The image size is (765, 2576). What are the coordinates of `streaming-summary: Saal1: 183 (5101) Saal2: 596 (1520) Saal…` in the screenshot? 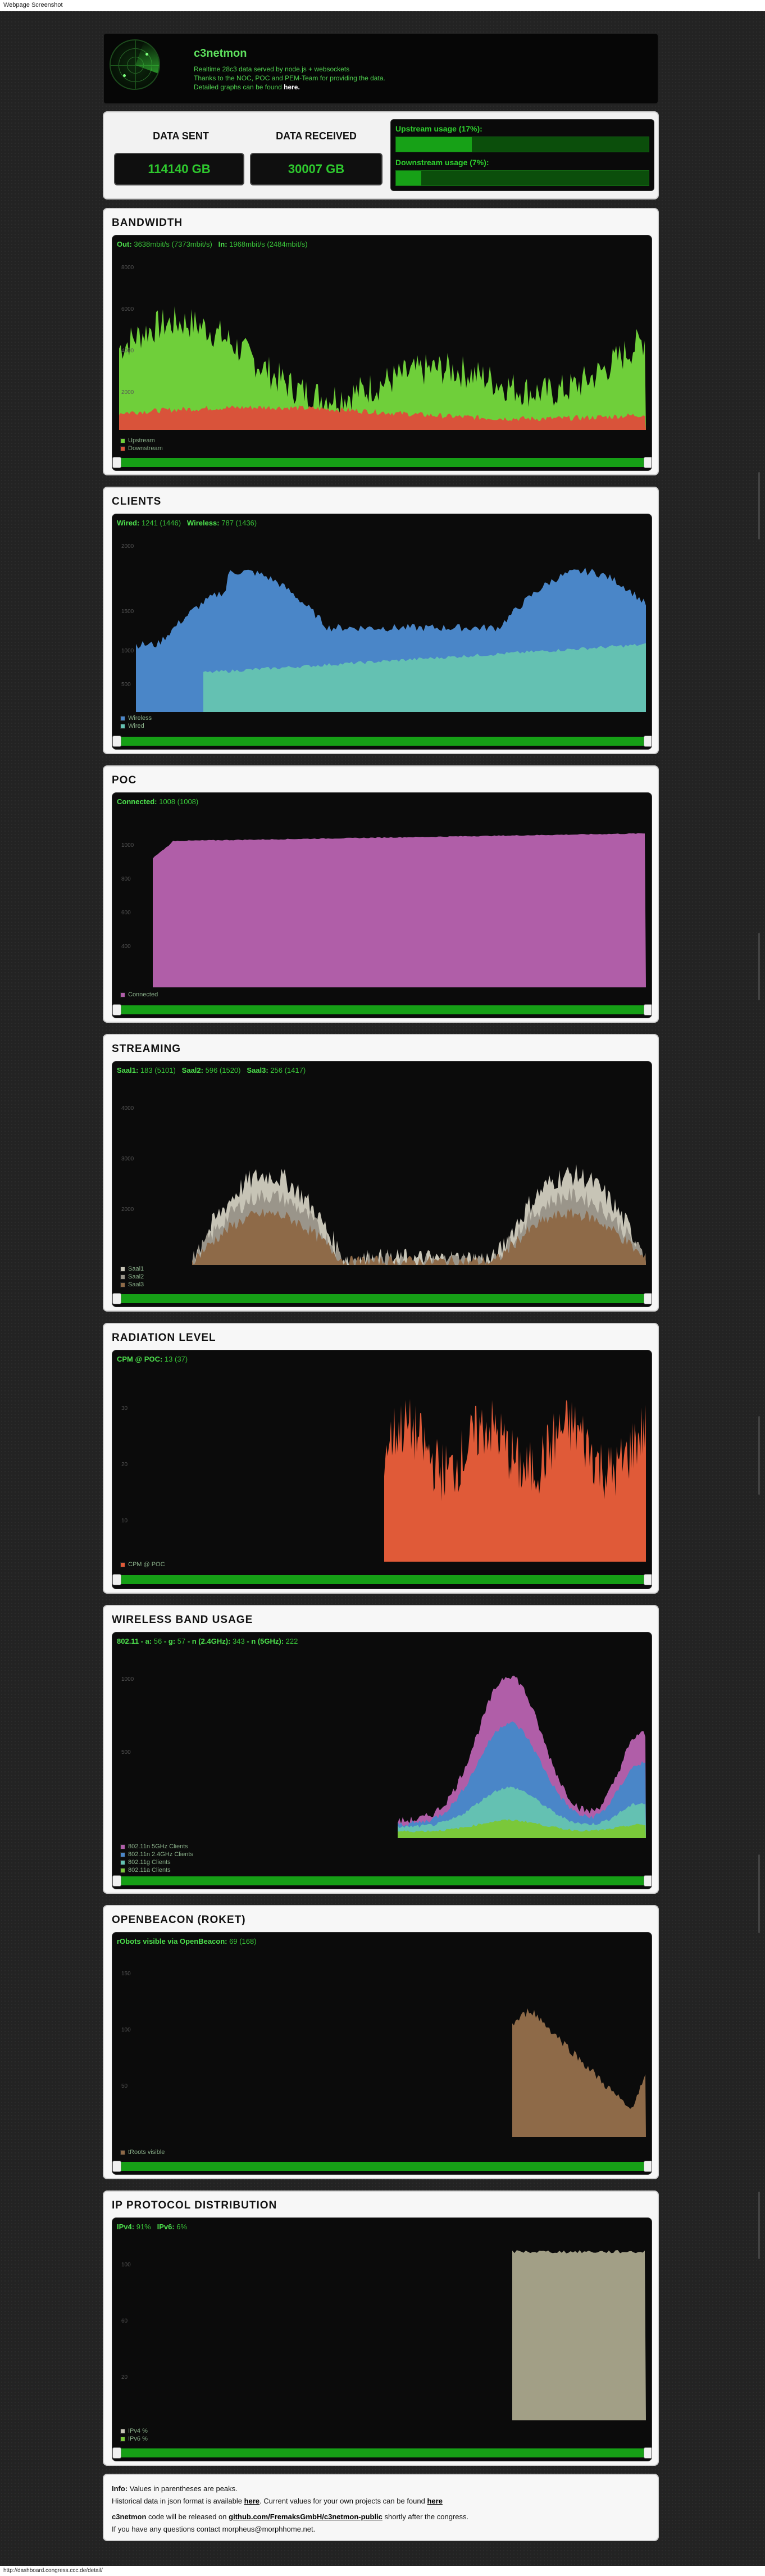 It's located at (211, 1070).